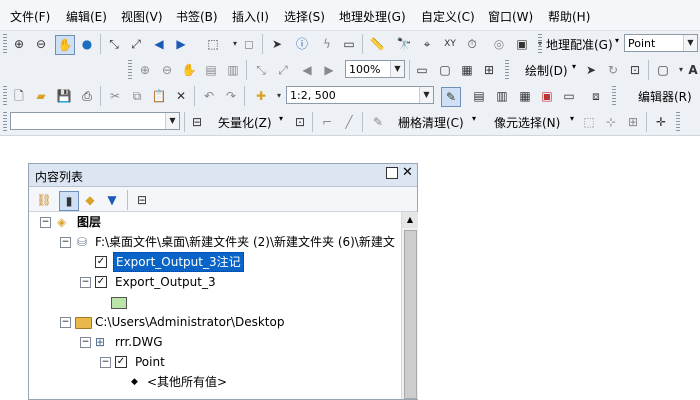 The width and height of the screenshot is (700, 400). What do you see at coordinates (404, 44) in the screenshot?
I see `find-icon: 🔭` at bounding box center [404, 44].